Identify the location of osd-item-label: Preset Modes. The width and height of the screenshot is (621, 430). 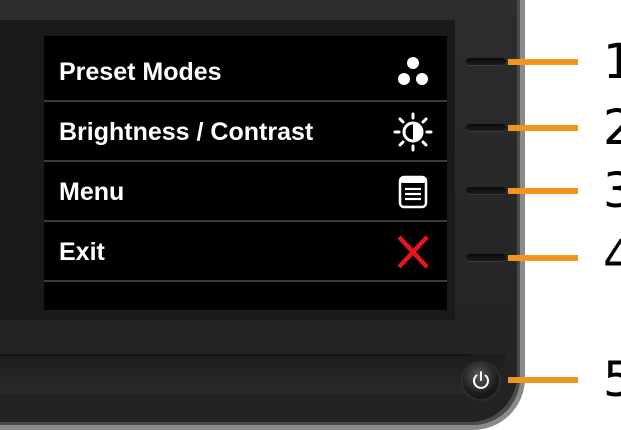
(140, 72).